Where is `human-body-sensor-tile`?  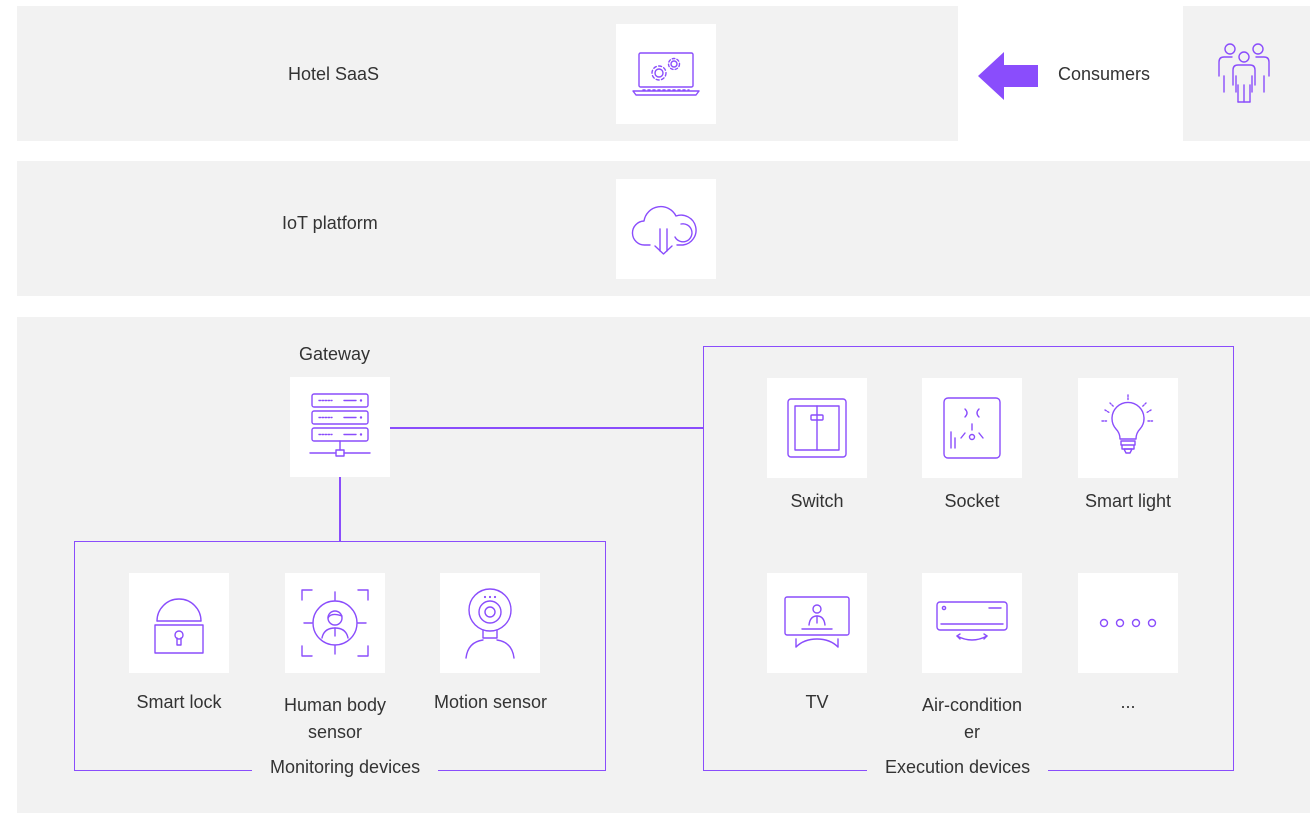 human-body-sensor-tile is located at coordinates (335, 623).